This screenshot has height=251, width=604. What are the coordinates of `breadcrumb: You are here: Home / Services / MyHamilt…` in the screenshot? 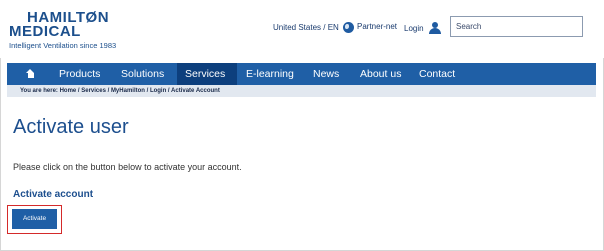 It's located at (301, 91).